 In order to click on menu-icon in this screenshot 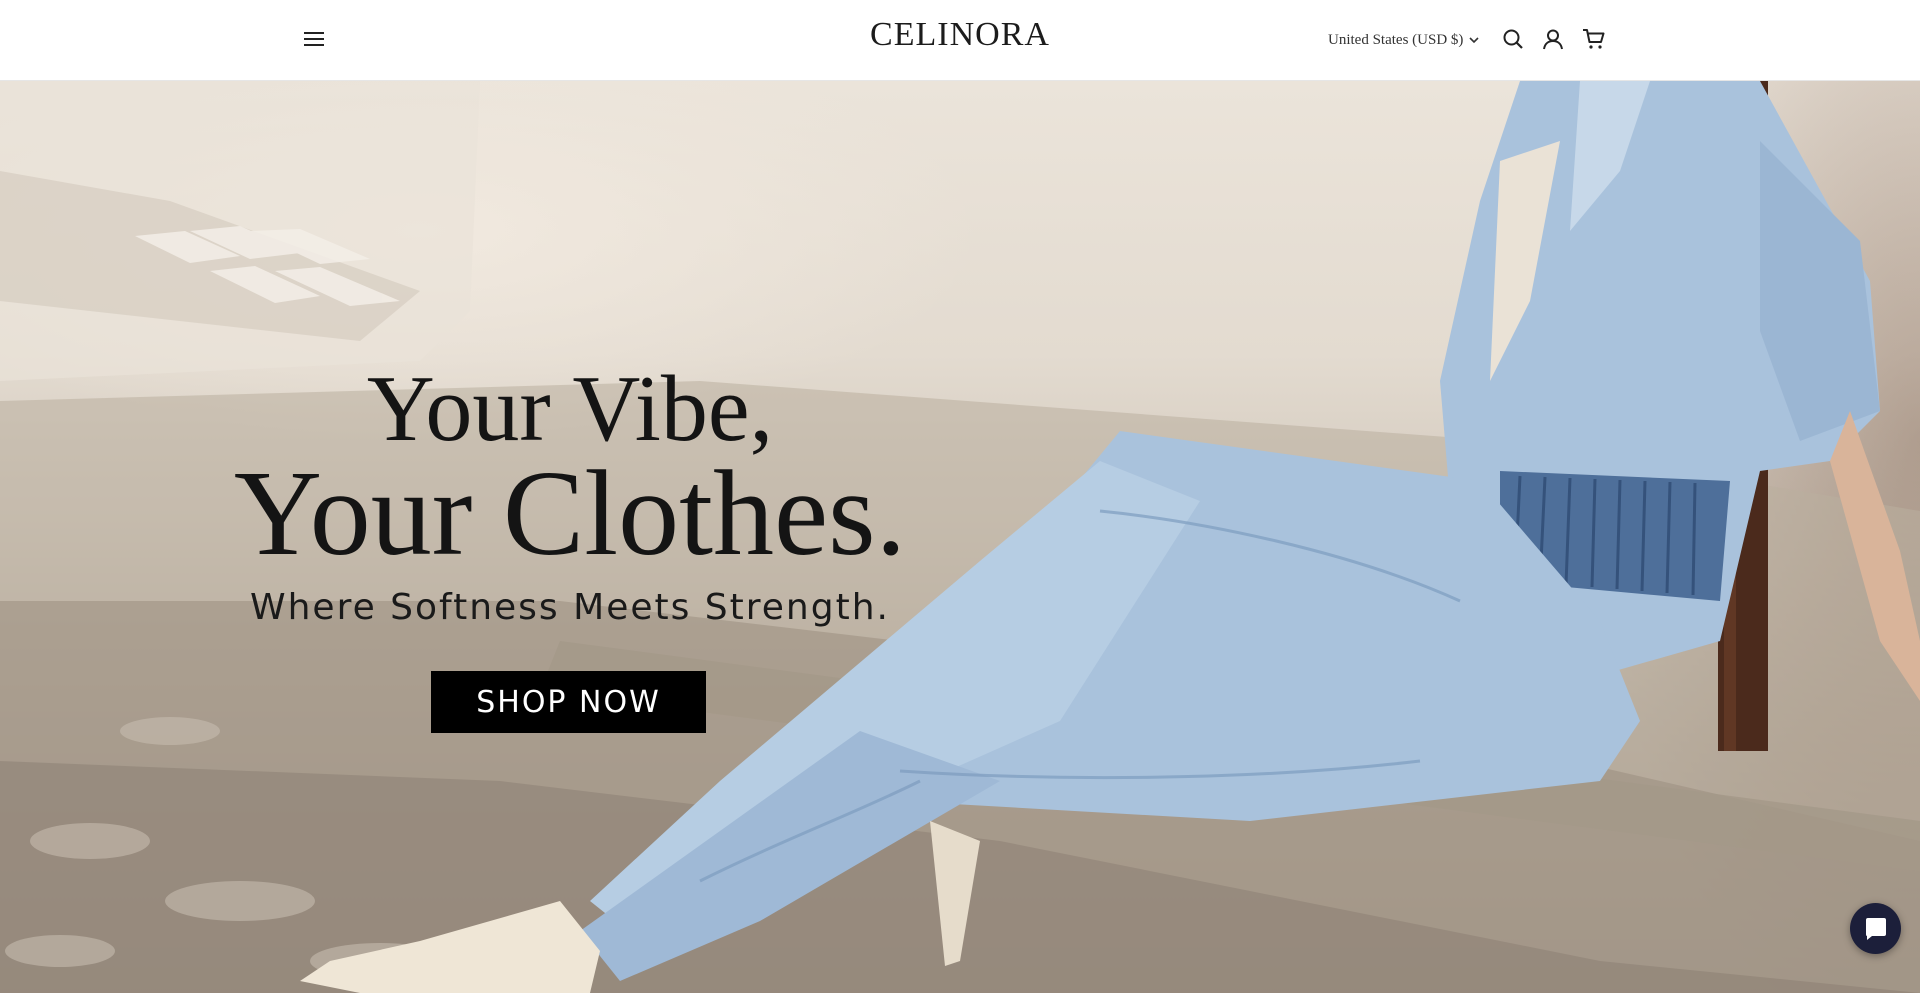, I will do `click(314, 39)`.